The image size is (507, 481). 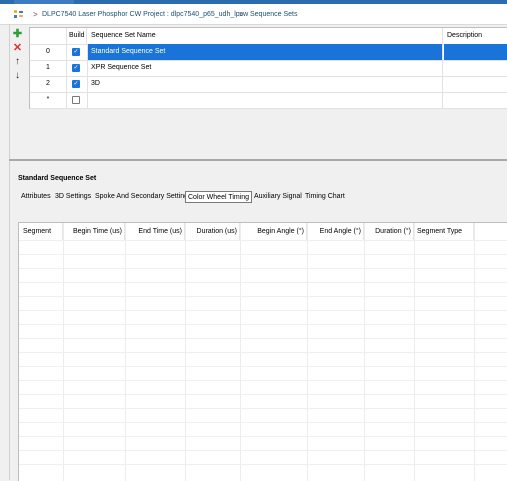 I want to click on new-row: *, so click(x=268, y=100).